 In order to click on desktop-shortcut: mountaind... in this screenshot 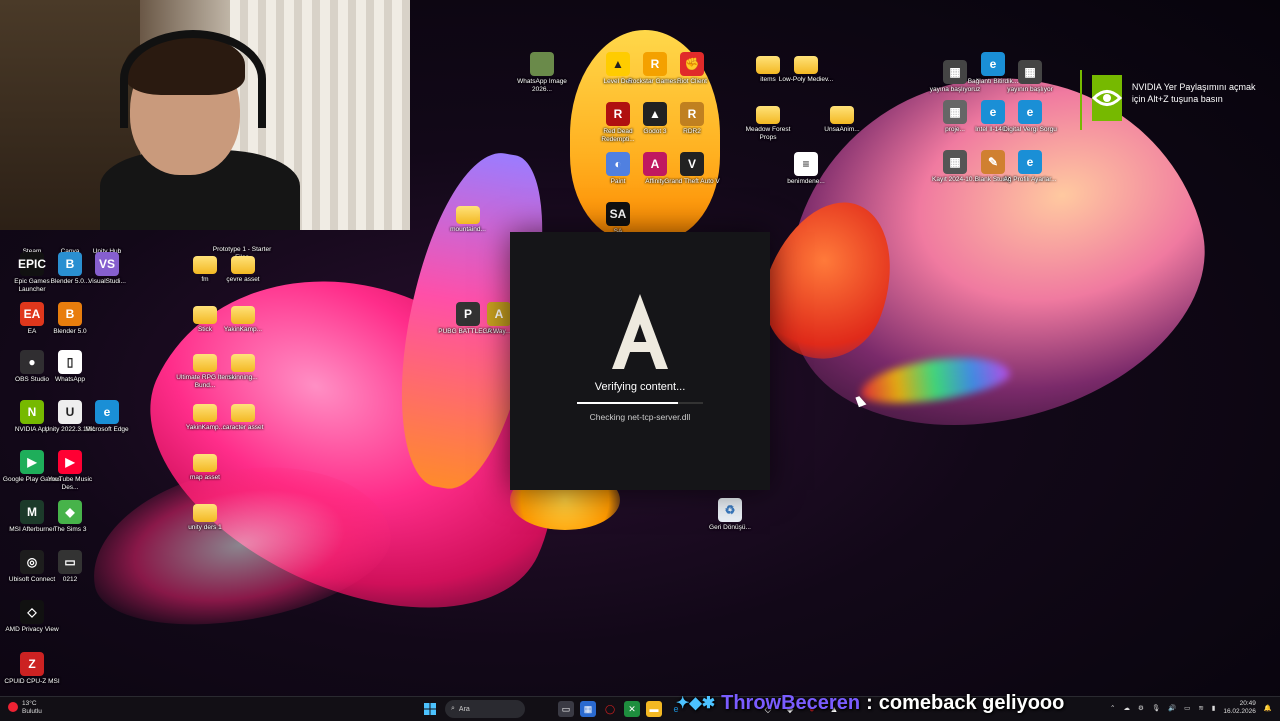, I will do `click(468, 218)`.